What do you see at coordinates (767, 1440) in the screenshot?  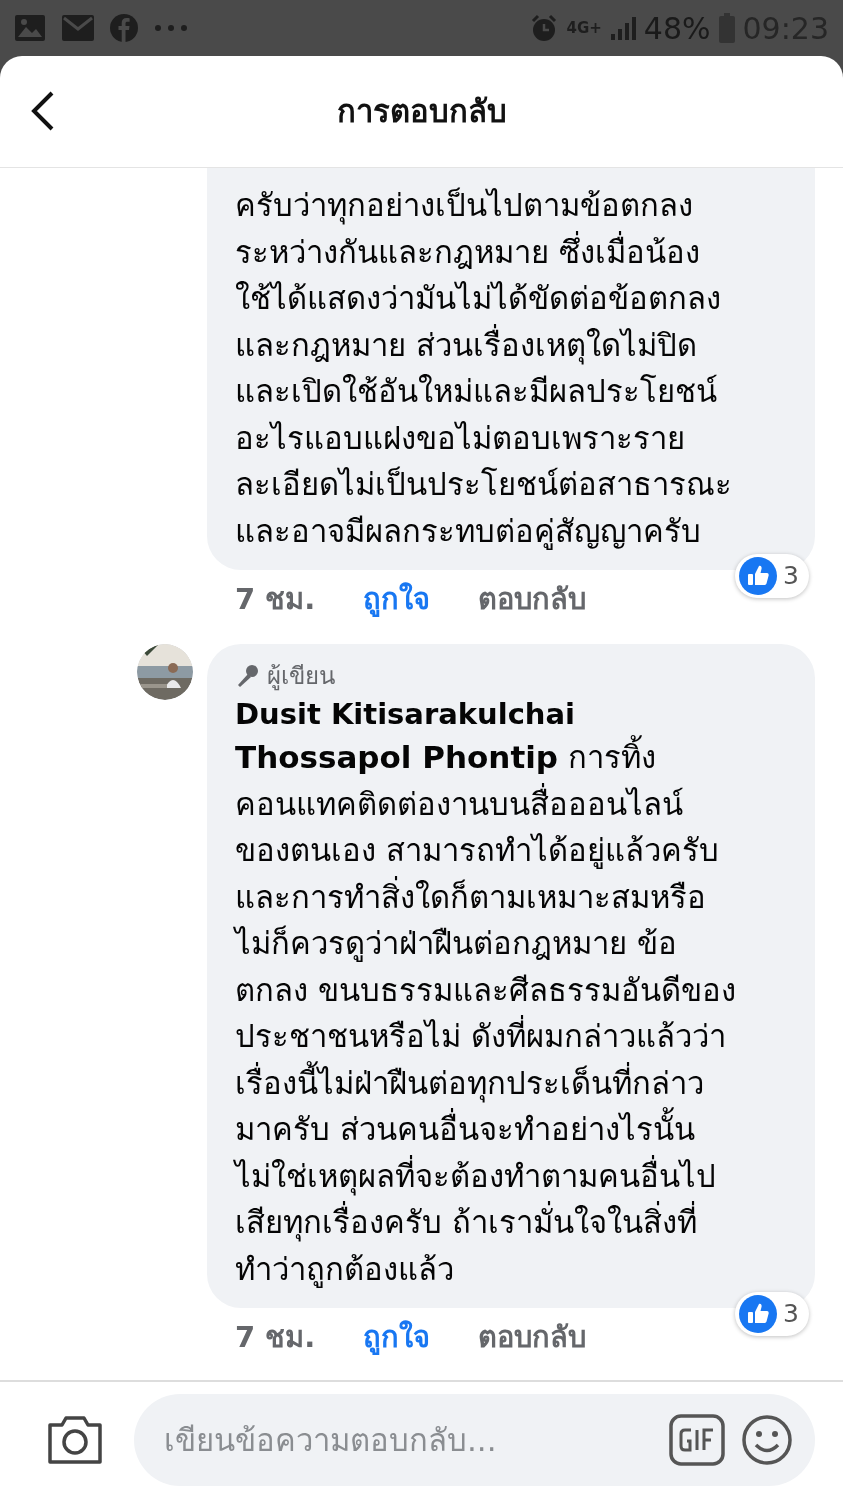 I see `emoji-button` at bounding box center [767, 1440].